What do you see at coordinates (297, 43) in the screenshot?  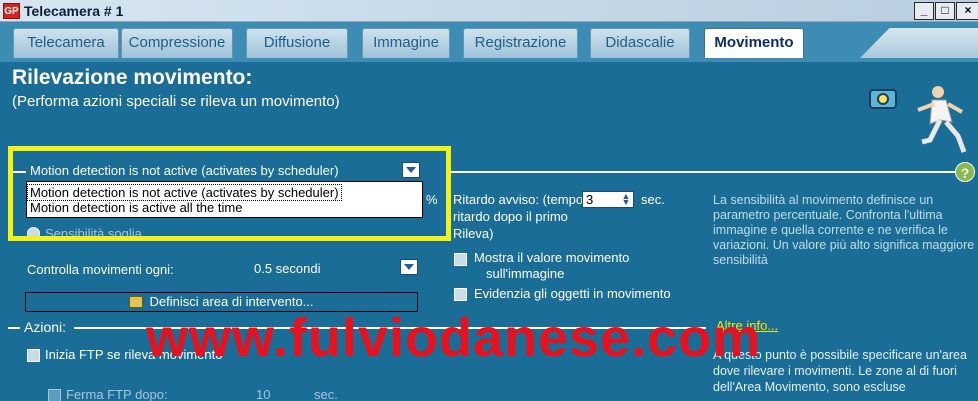 I see `tab-diffusione: Diffusione` at bounding box center [297, 43].